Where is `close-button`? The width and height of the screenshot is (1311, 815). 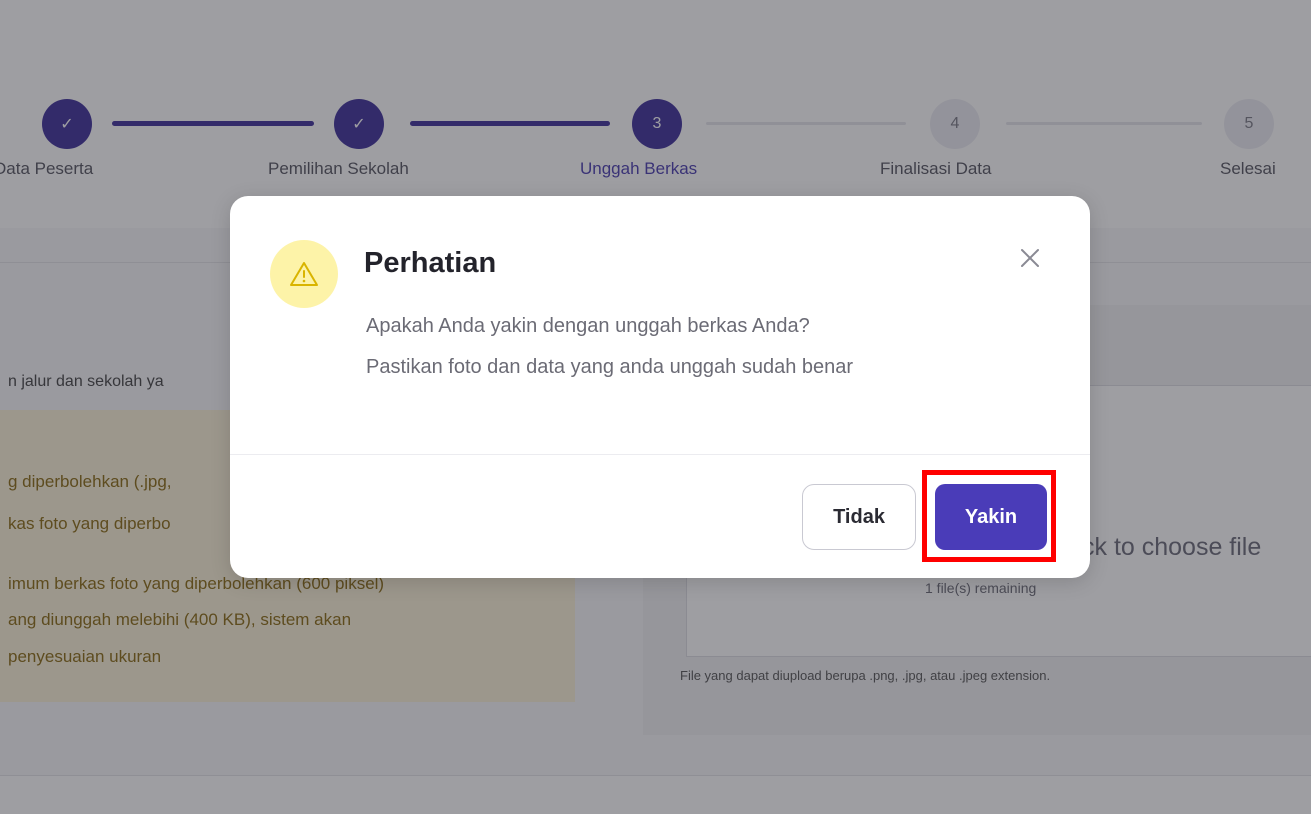 close-button is located at coordinates (1030, 258).